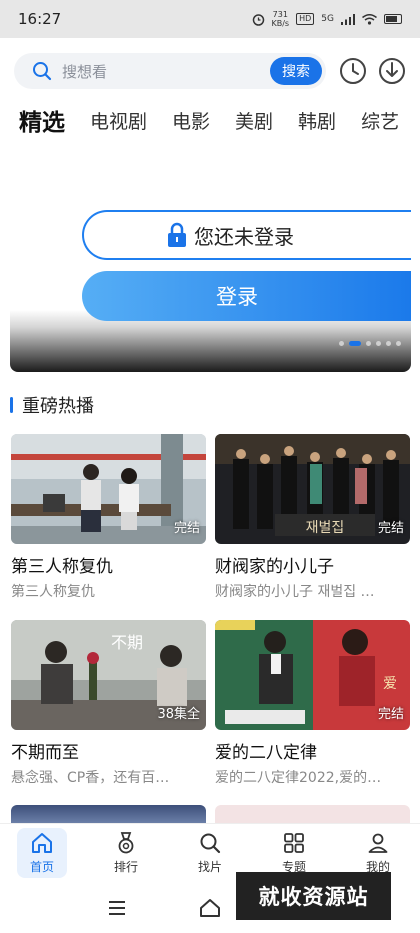 This screenshot has width=420, height=933. What do you see at coordinates (280, 14) in the screenshot?
I see `net-speed-value: 731` at bounding box center [280, 14].